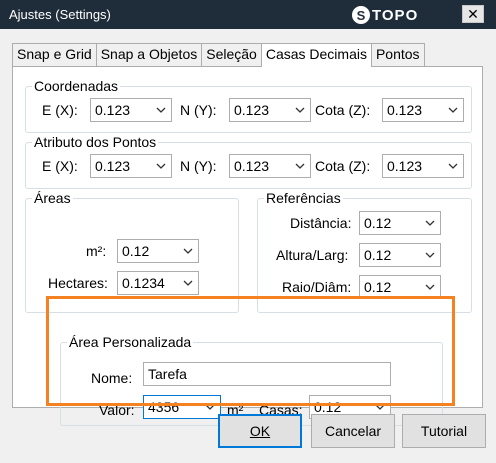 The width and height of the screenshot is (496, 463). What do you see at coordinates (60, 14) in the screenshot?
I see `window-title: Ajustes (Settings)` at bounding box center [60, 14].